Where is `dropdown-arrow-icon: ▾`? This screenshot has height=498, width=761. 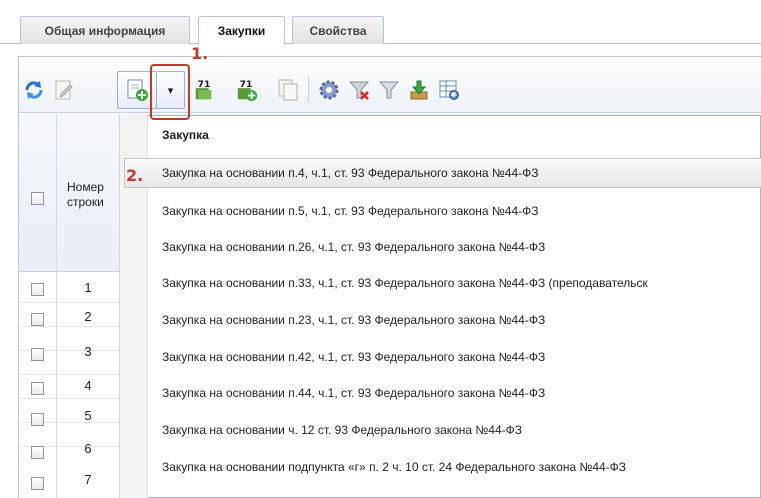
dropdown-arrow-icon: ▾ is located at coordinates (170, 90).